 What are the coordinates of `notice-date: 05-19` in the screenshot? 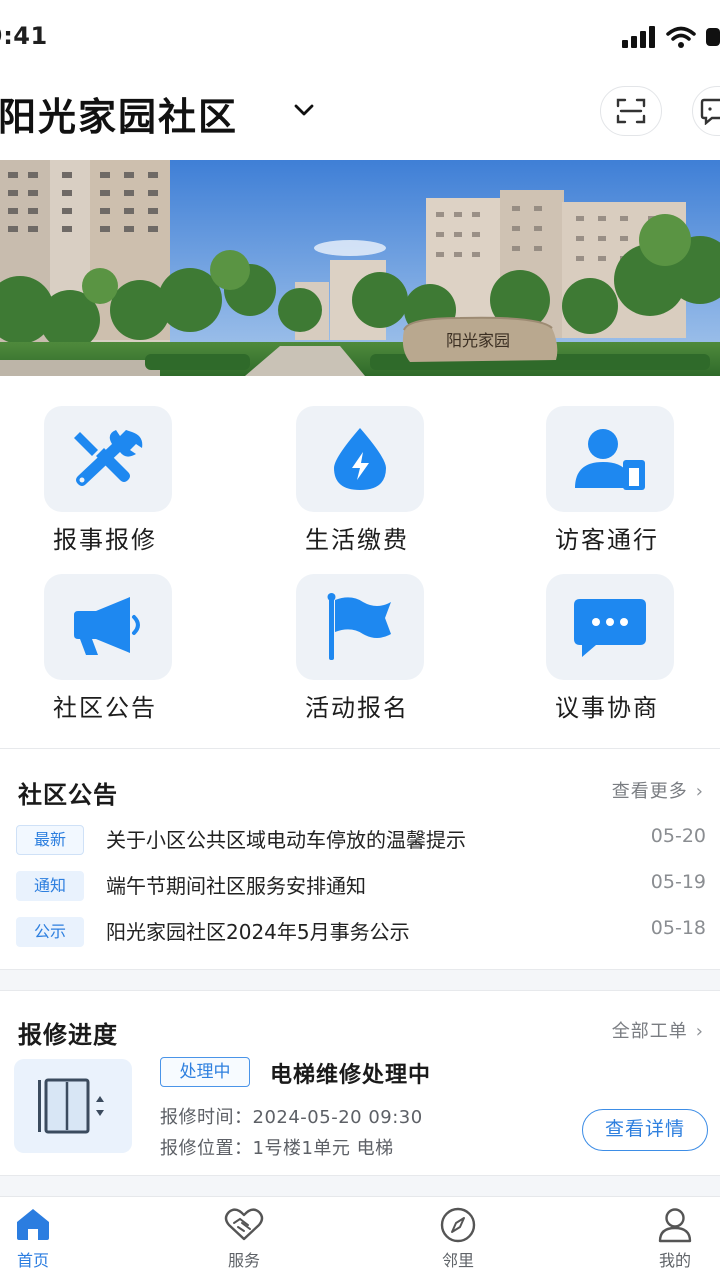 It's located at (678, 882).